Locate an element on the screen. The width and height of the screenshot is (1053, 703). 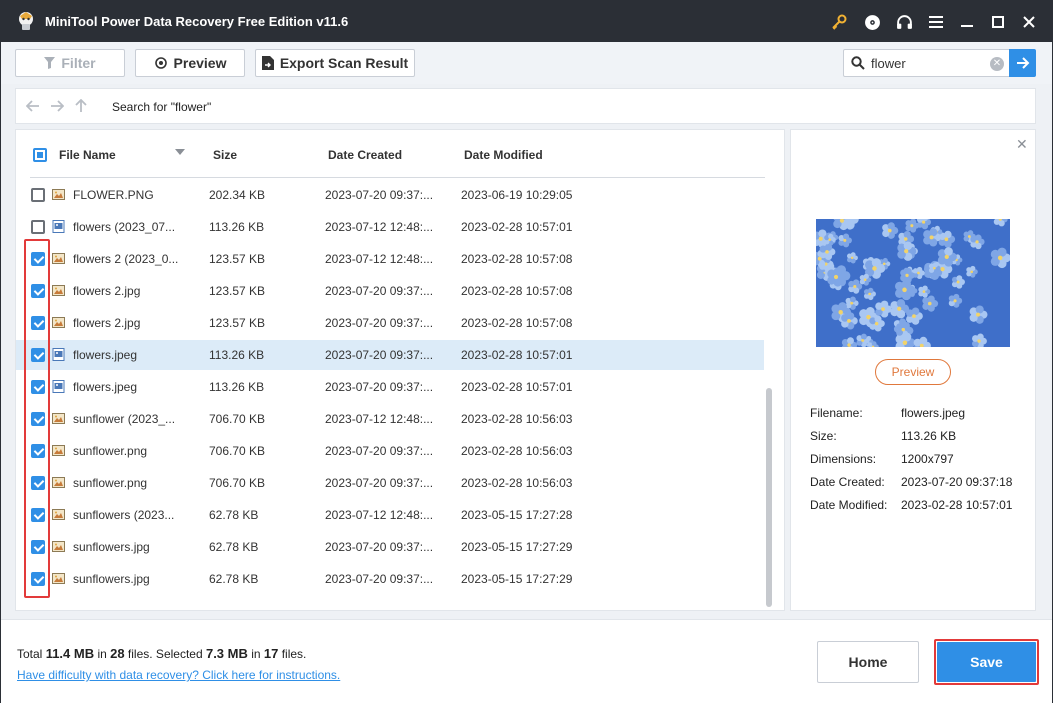
export-file-icon is located at coordinates (267, 63).